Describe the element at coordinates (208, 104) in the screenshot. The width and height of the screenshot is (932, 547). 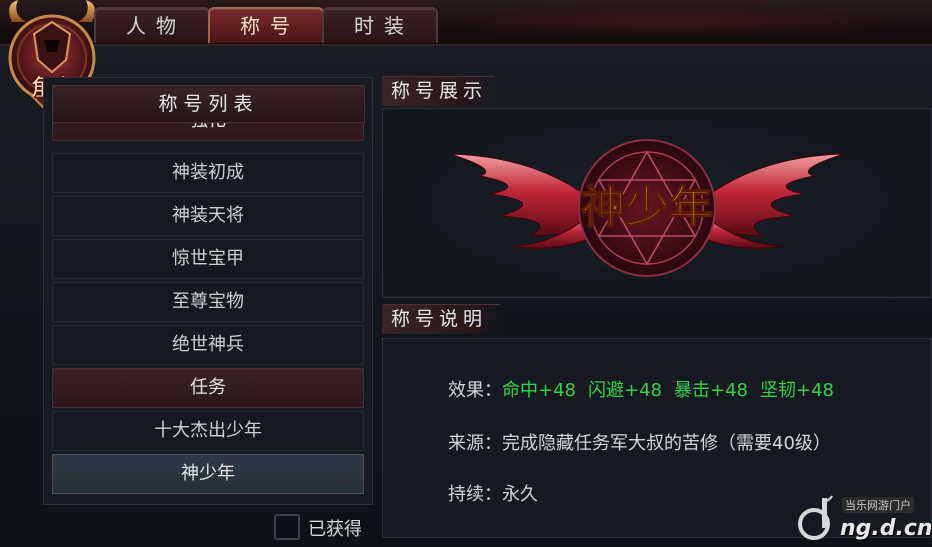
I see `title-list-header: 称号列表` at that location.